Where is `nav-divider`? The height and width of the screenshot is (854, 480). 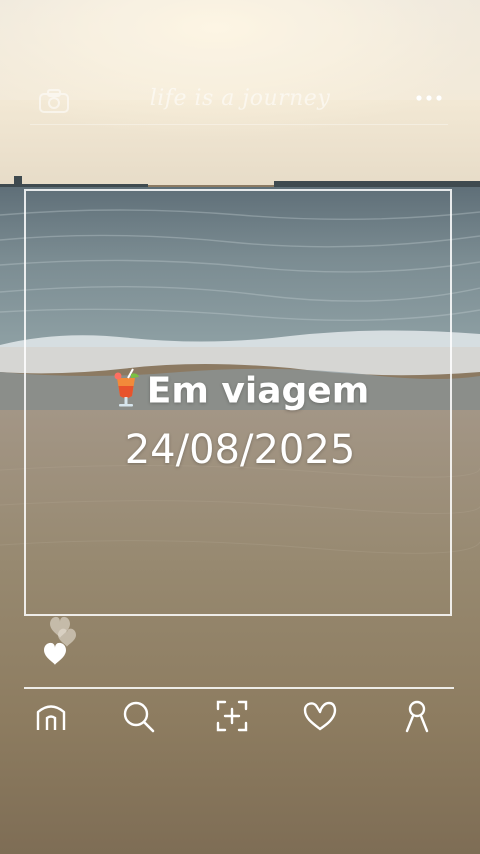 nav-divider is located at coordinates (239, 688).